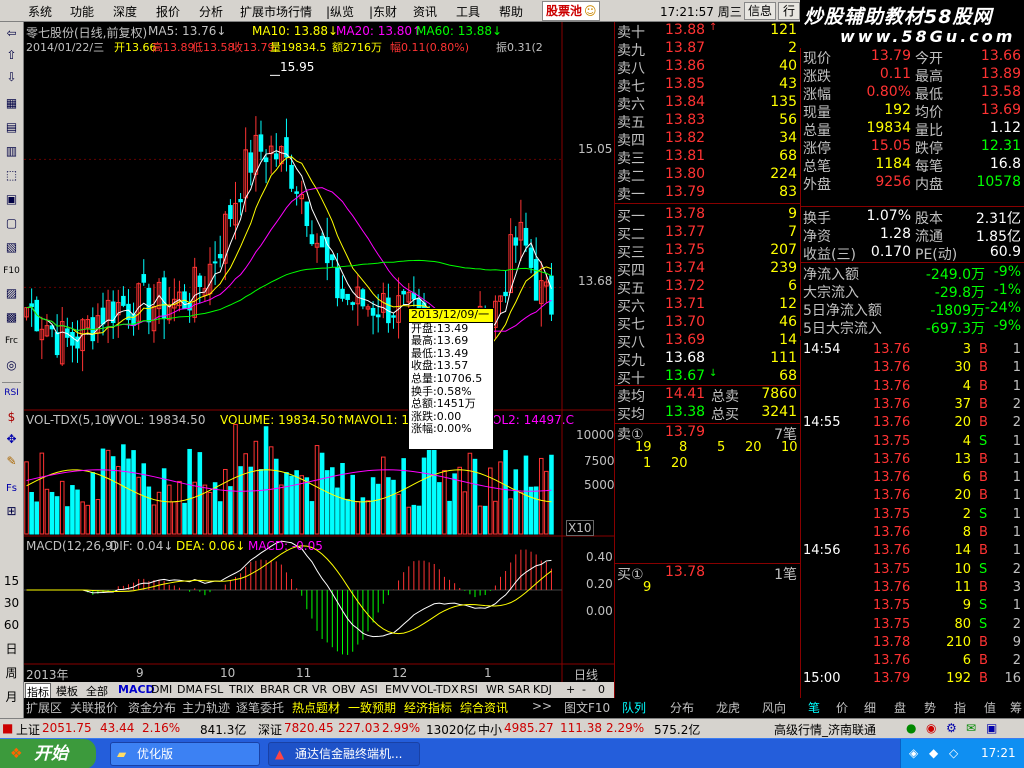 This screenshot has height=768, width=1024. I want to click on tab-template: 模板, so click(67, 691).